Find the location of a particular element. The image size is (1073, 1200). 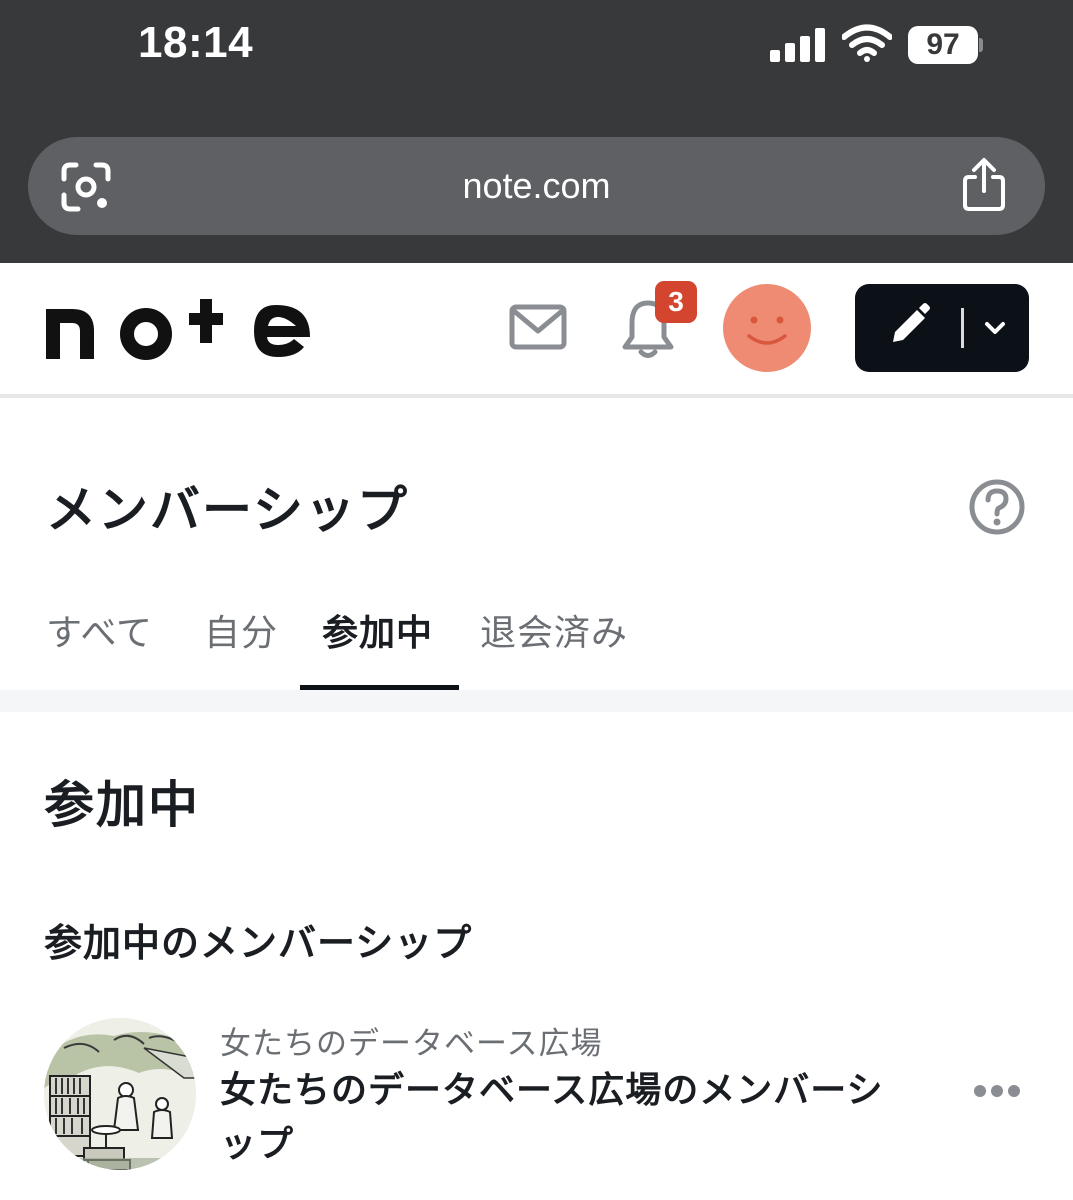

address-bar: note.com is located at coordinates (536, 186).